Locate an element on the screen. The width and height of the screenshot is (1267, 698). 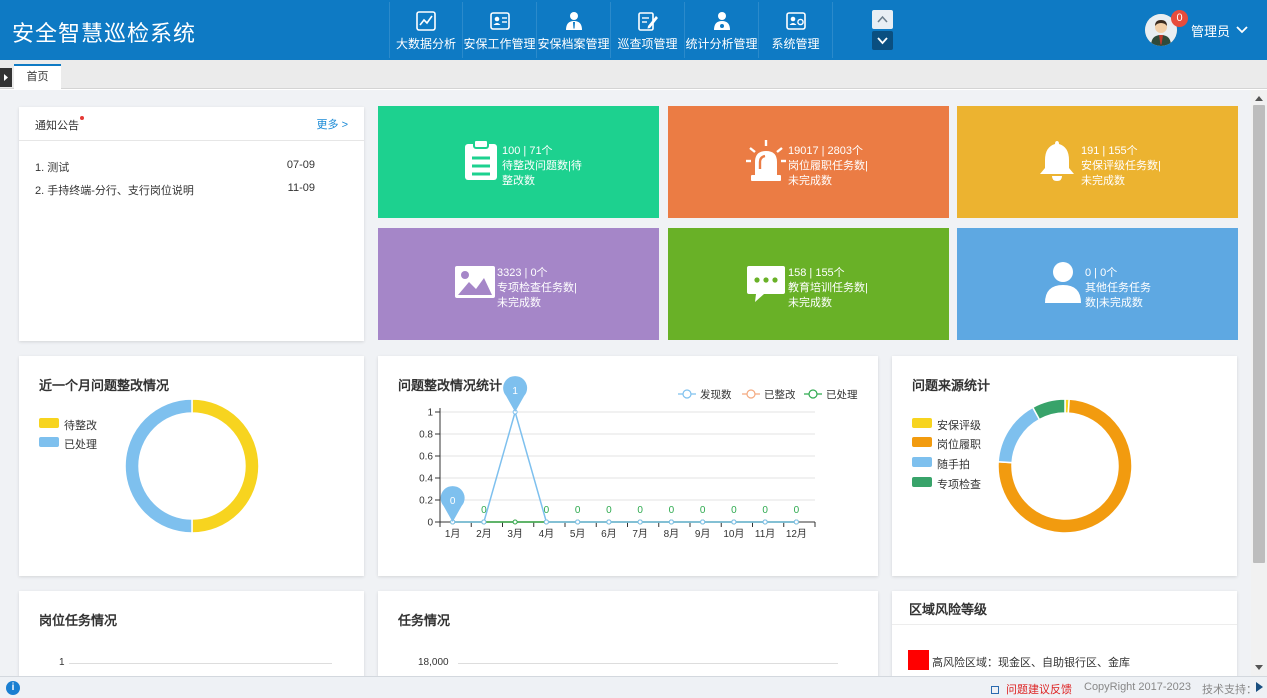
nav-label: 巡查项管理 is located at coordinates (647, 44).